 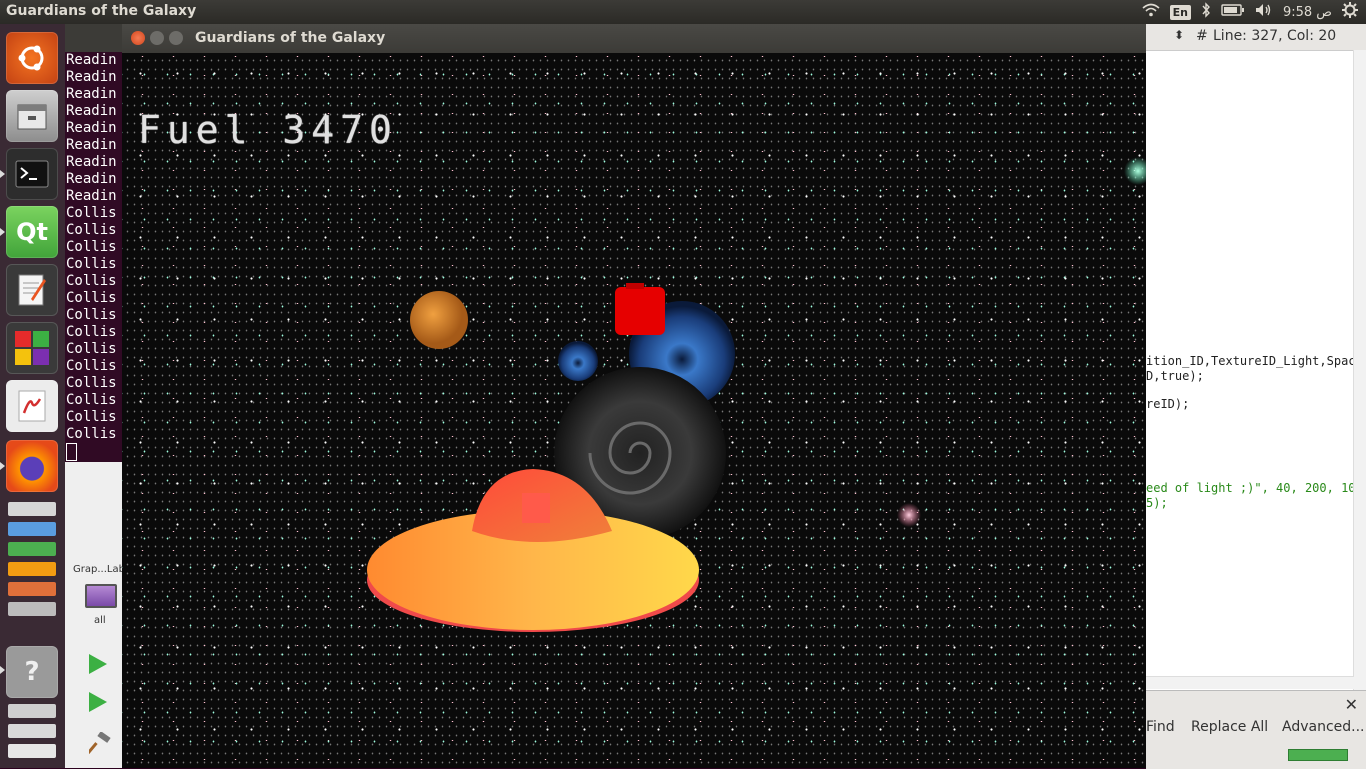 I want to click on cursor-position: Line: 327, Col: 20, so click(x=1274, y=36).